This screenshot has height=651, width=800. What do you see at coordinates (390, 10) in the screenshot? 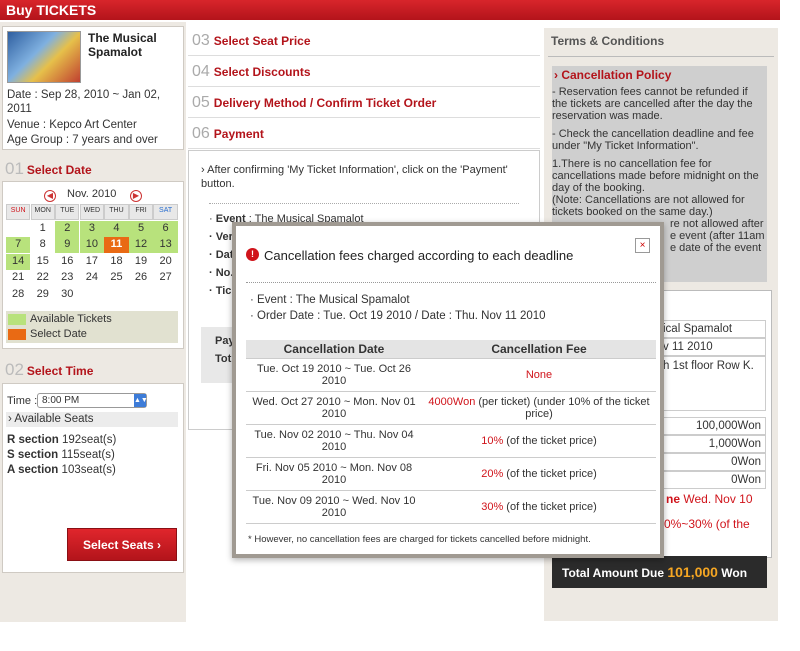
I see `header-bar: Buy TICKETS` at bounding box center [390, 10].